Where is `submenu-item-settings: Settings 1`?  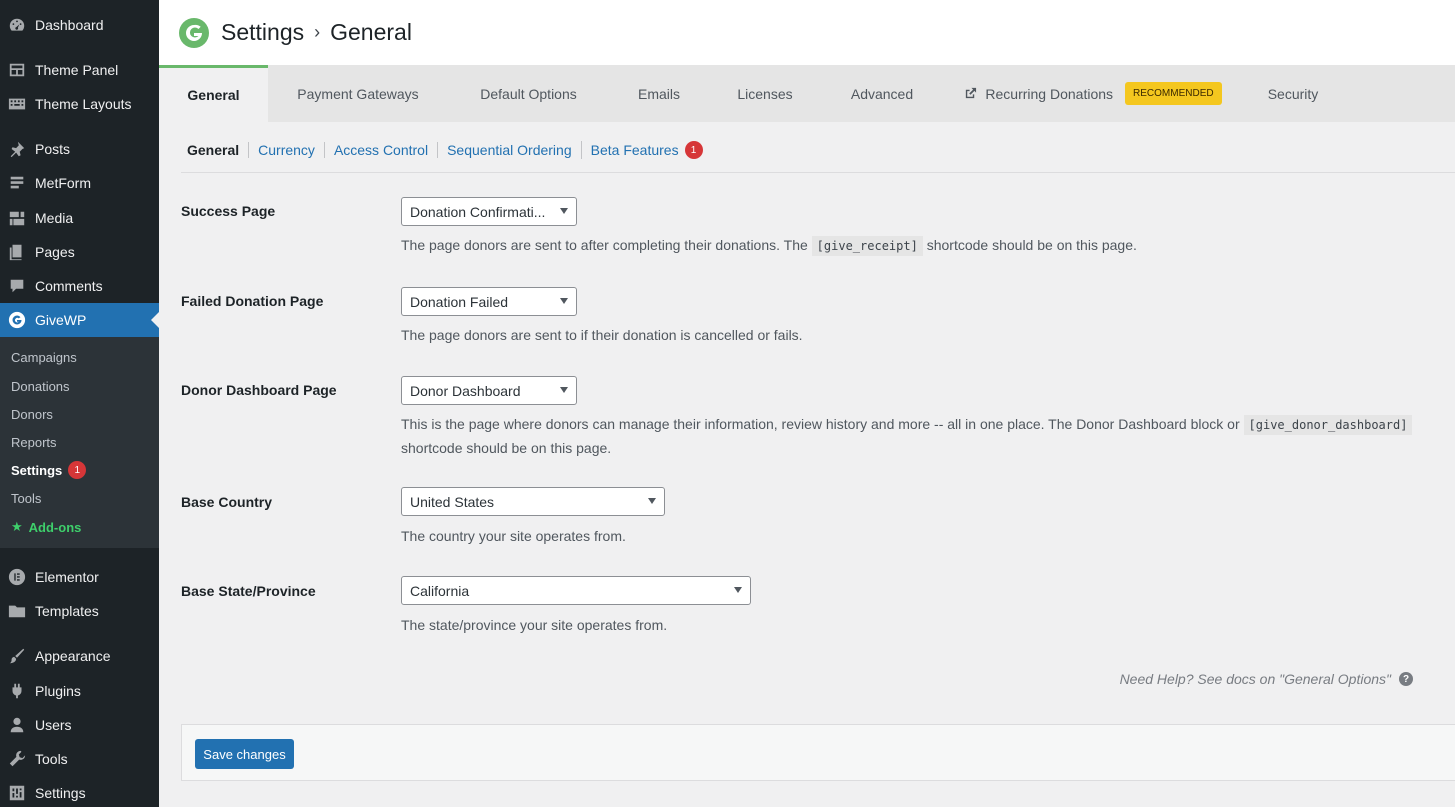 submenu-item-settings: Settings 1 is located at coordinates (49, 470).